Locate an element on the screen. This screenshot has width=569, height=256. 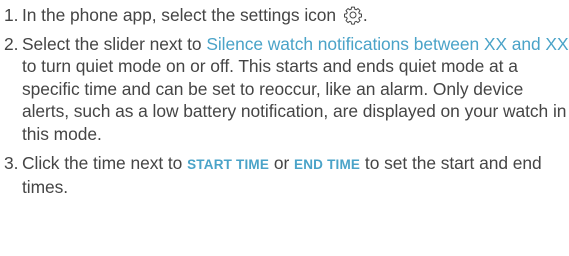
step-number: 1. is located at coordinates (11, 15).